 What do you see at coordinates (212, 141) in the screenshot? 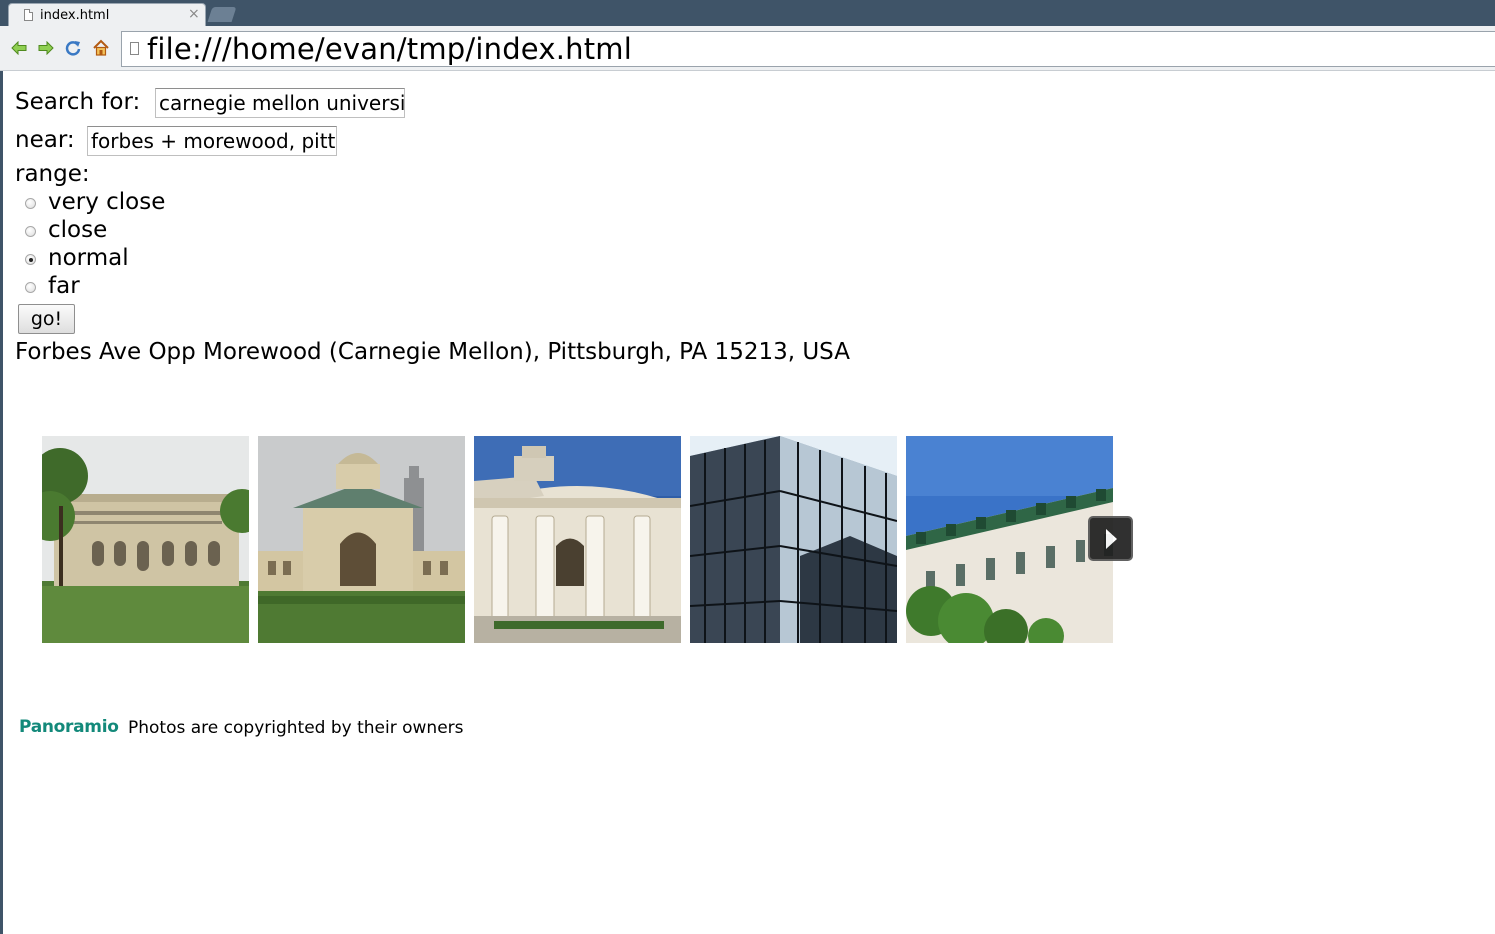
I see `near-input: forbes + morewood, pitt` at bounding box center [212, 141].